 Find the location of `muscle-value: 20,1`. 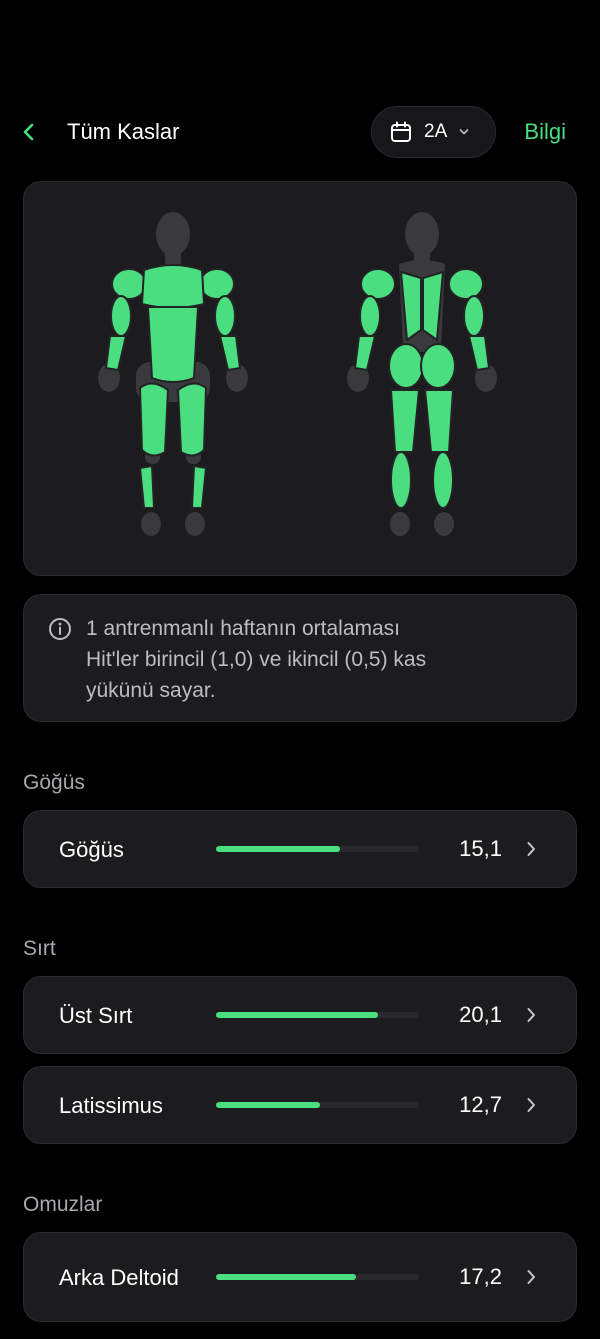

muscle-value: 20,1 is located at coordinates (480, 1014).